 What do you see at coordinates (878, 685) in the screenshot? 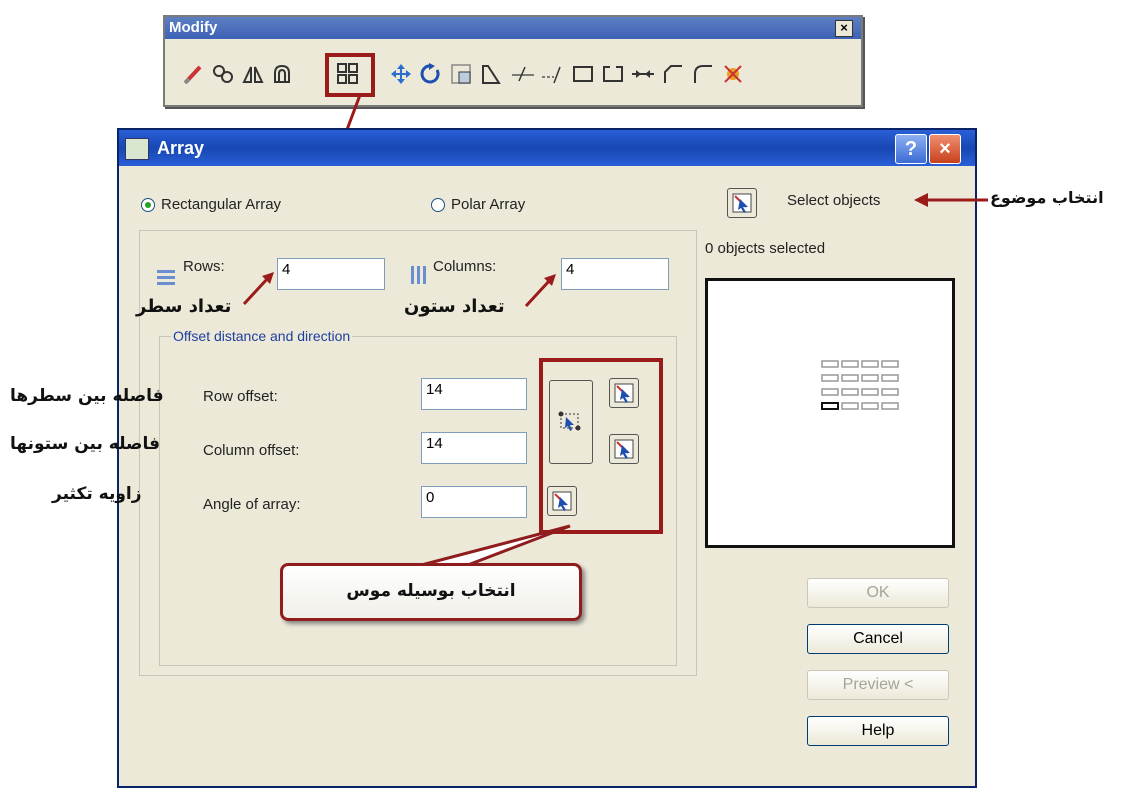
I see `preview-button: Preview <` at bounding box center [878, 685].